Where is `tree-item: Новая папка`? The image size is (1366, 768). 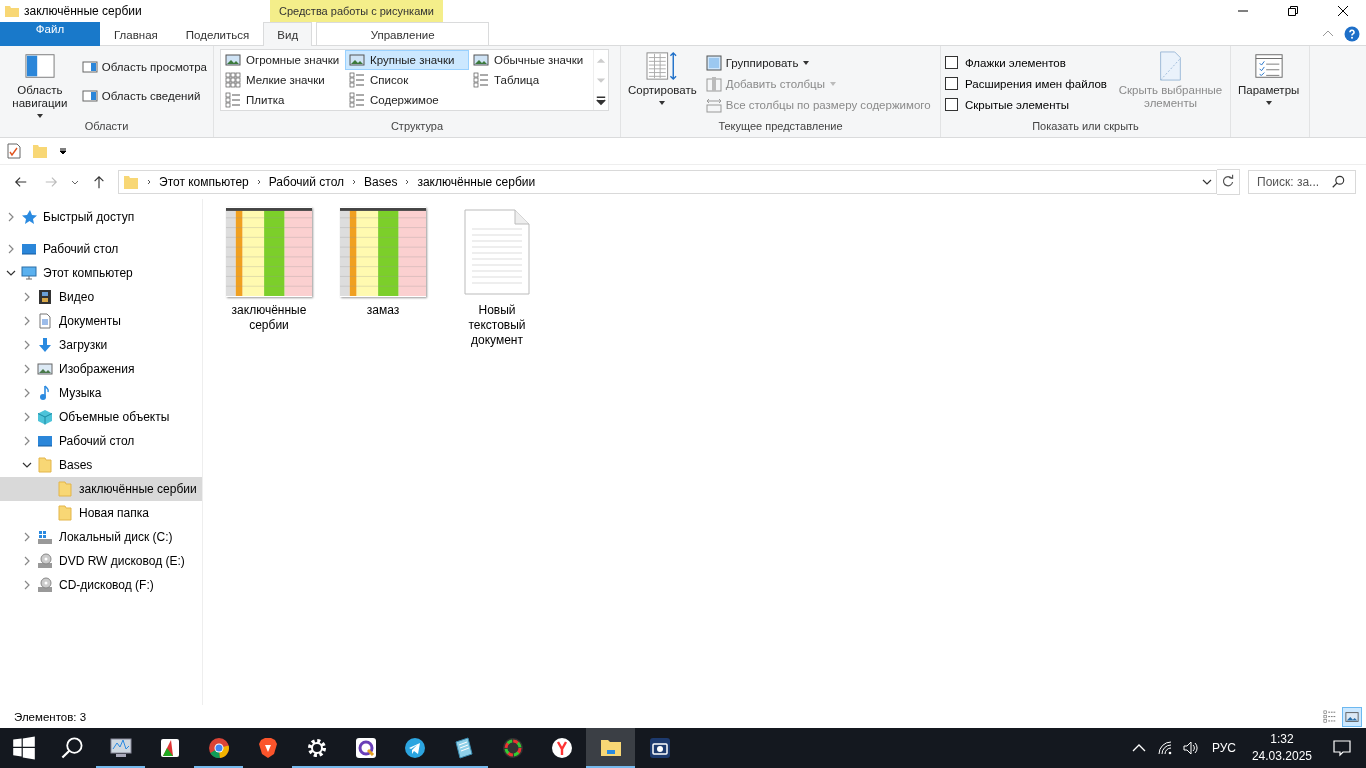
tree-item: Новая папка is located at coordinates (101, 513).